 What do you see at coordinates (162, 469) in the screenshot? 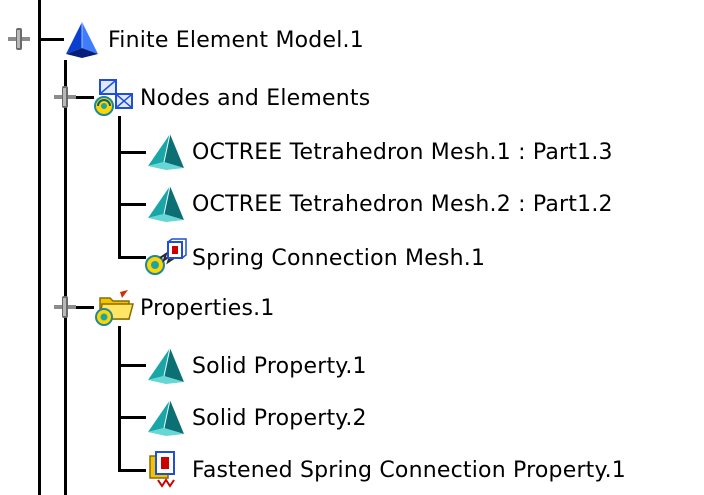
I see `fastened-spring-property-icon` at bounding box center [162, 469].